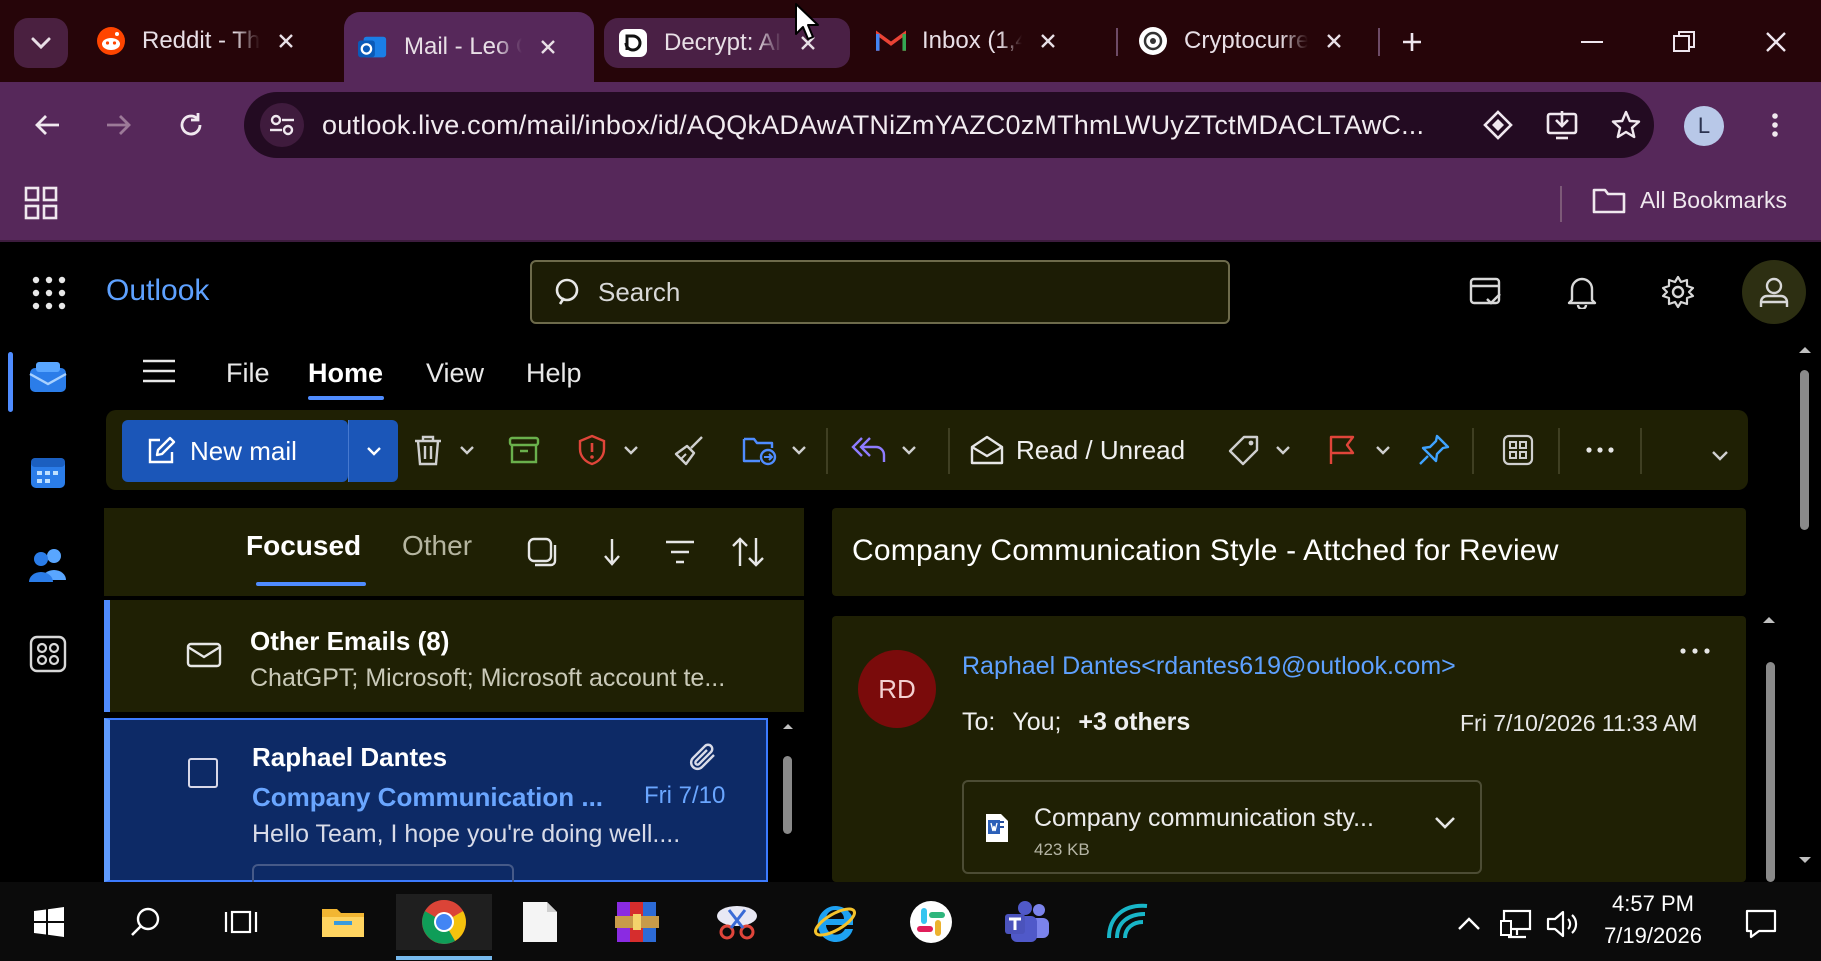 Image resolution: width=1821 pixels, height=961 pixels. I want to click on flag-button, so click(1342, 450).